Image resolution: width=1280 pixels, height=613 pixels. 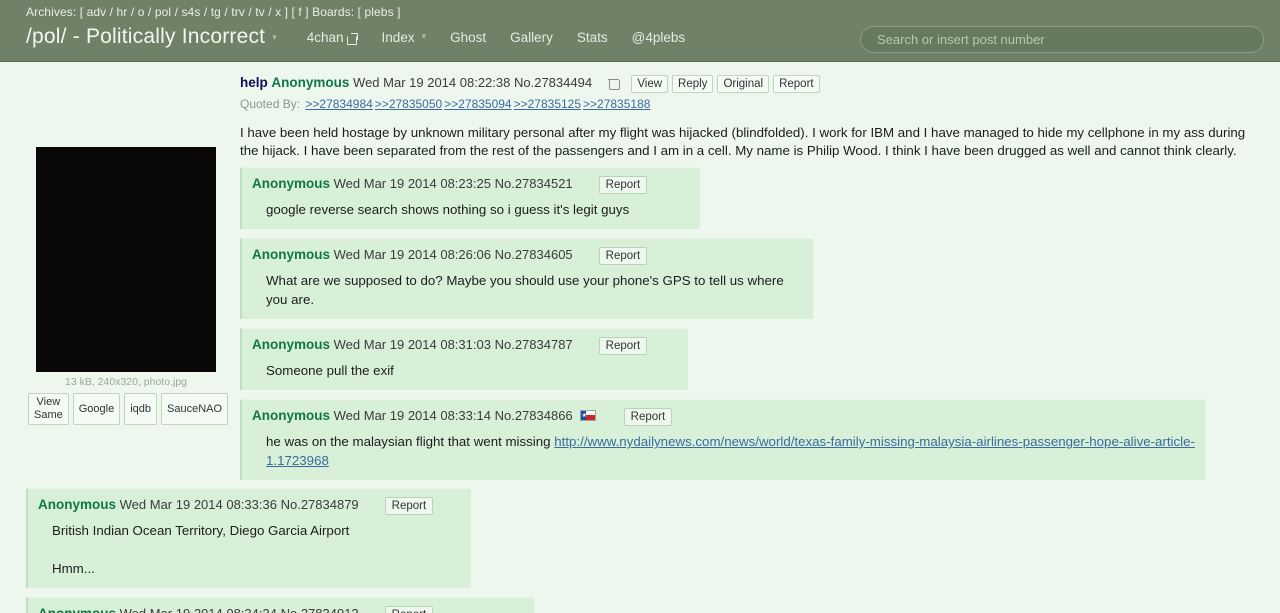 I want to click on reply-post-number: No.27834879, so click(x=320, y=504).